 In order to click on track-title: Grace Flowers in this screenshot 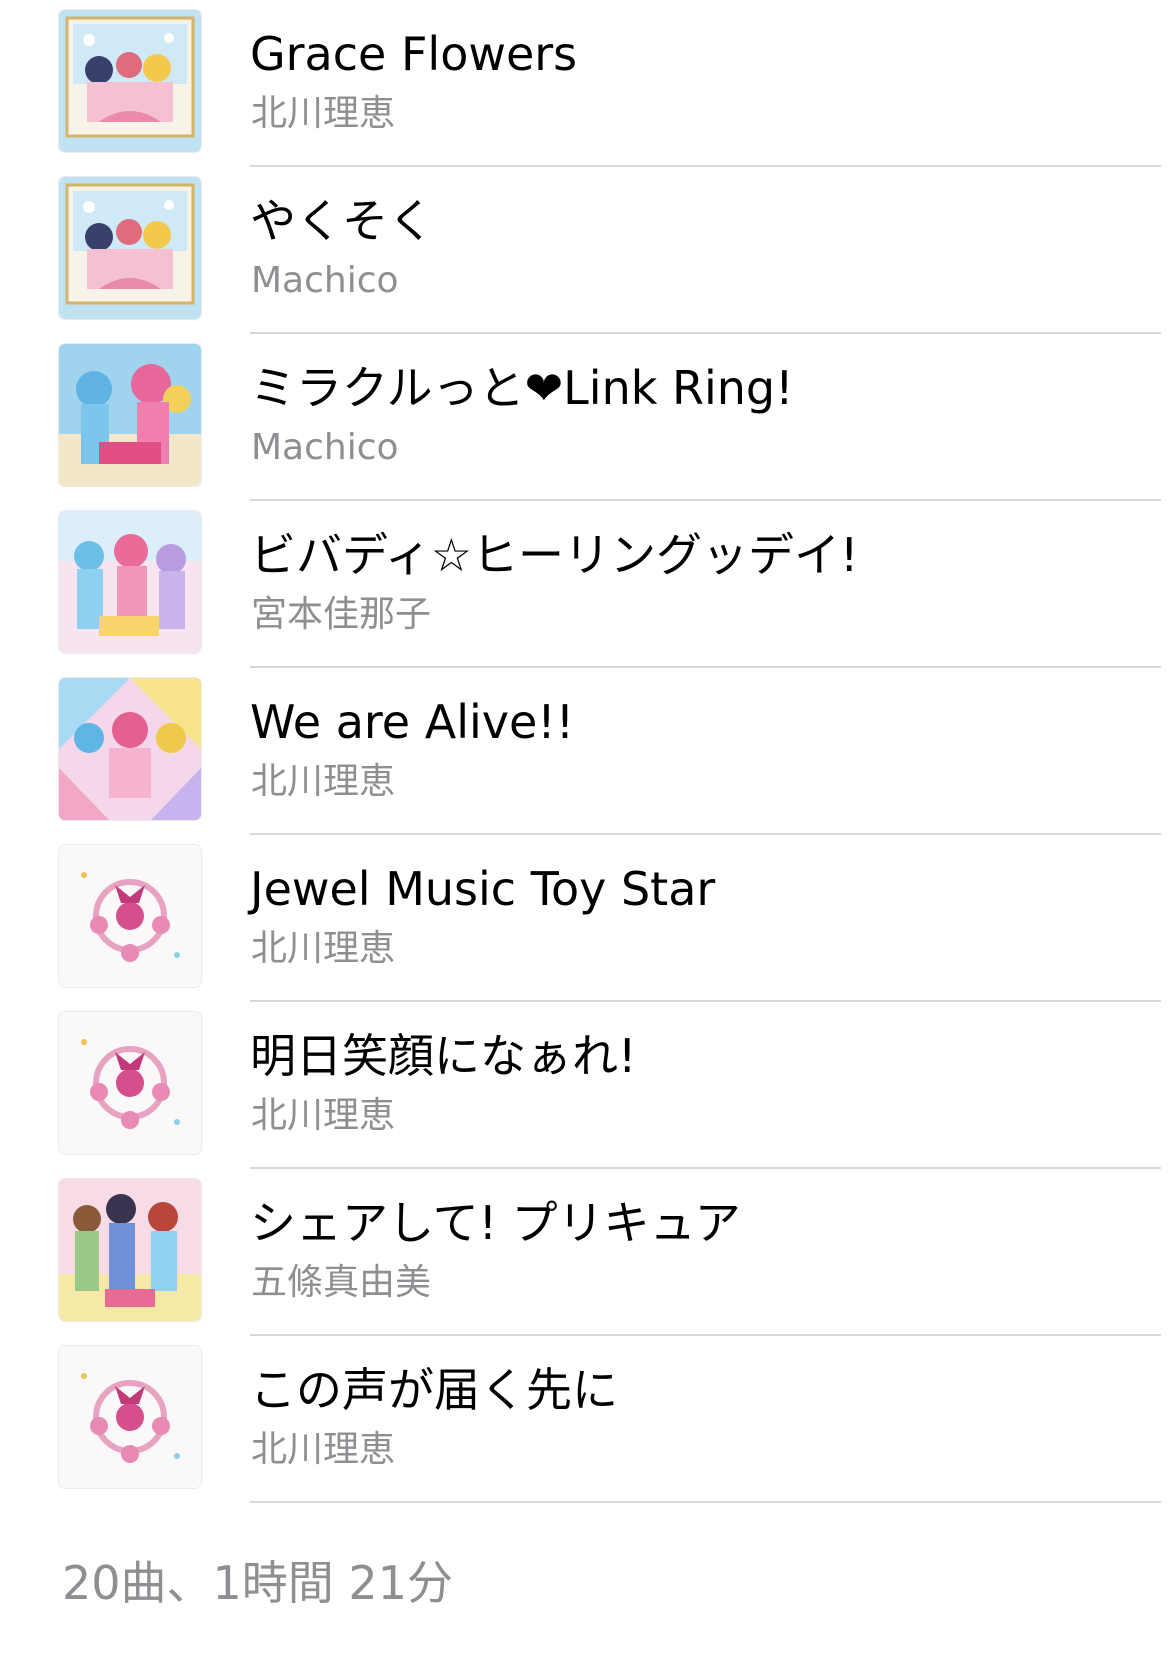, I will do `click(414, 54)`.